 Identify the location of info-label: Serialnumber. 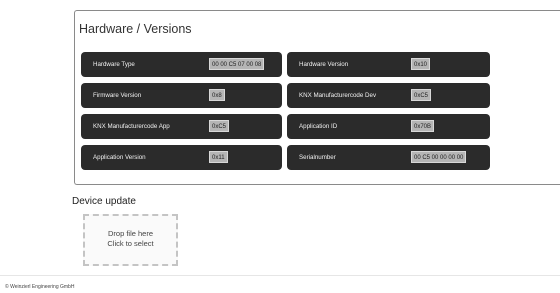
(317, 157).